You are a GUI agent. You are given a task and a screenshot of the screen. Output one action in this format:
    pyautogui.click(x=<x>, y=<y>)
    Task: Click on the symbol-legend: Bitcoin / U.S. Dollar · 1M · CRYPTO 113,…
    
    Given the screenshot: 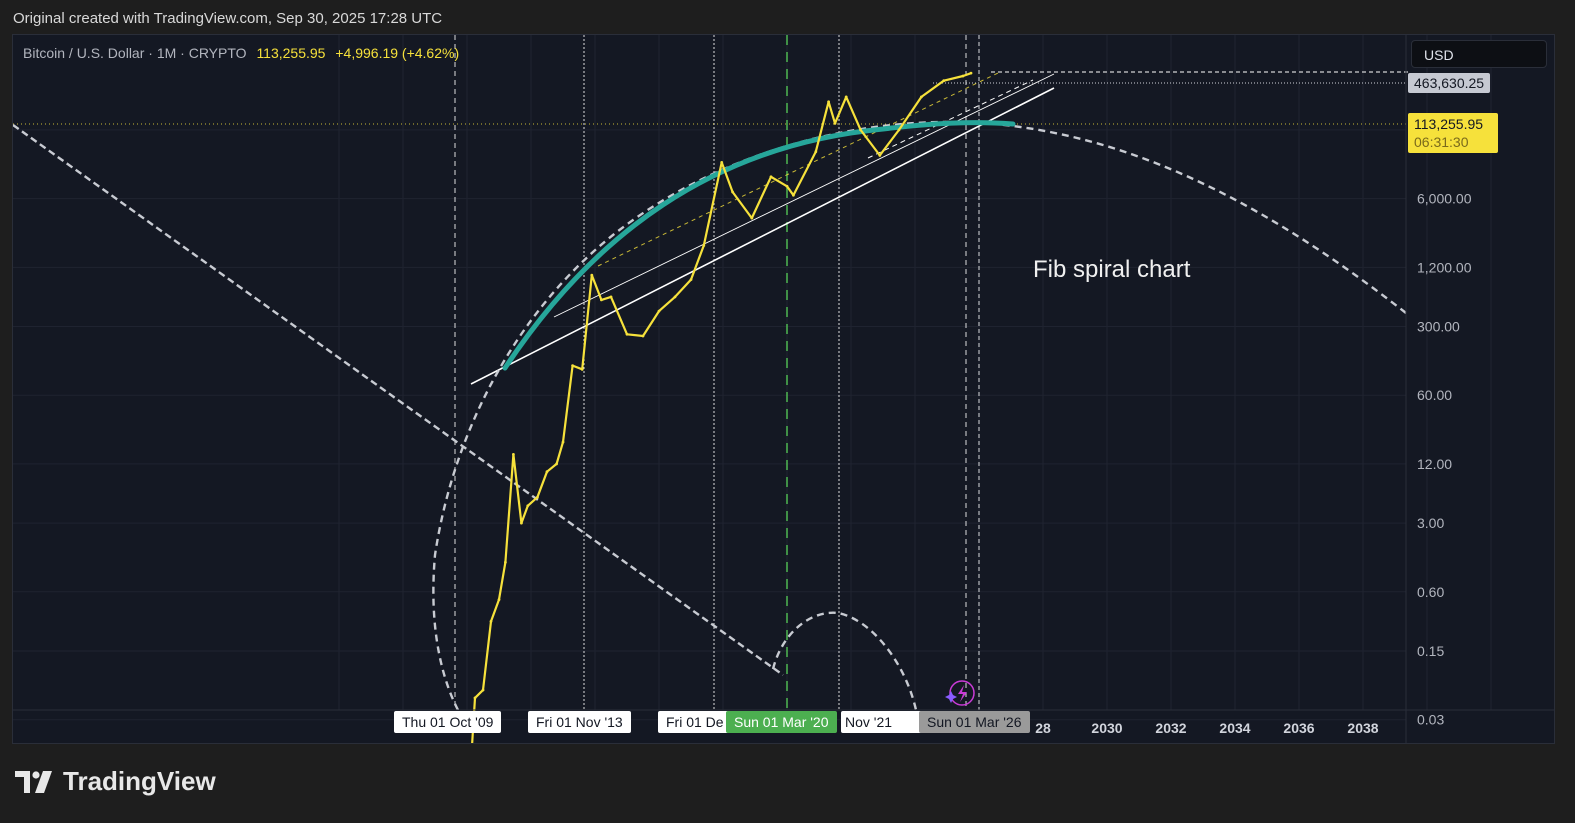 What is the action you would take?
    pyautogui.click(x=241, y=53)
    